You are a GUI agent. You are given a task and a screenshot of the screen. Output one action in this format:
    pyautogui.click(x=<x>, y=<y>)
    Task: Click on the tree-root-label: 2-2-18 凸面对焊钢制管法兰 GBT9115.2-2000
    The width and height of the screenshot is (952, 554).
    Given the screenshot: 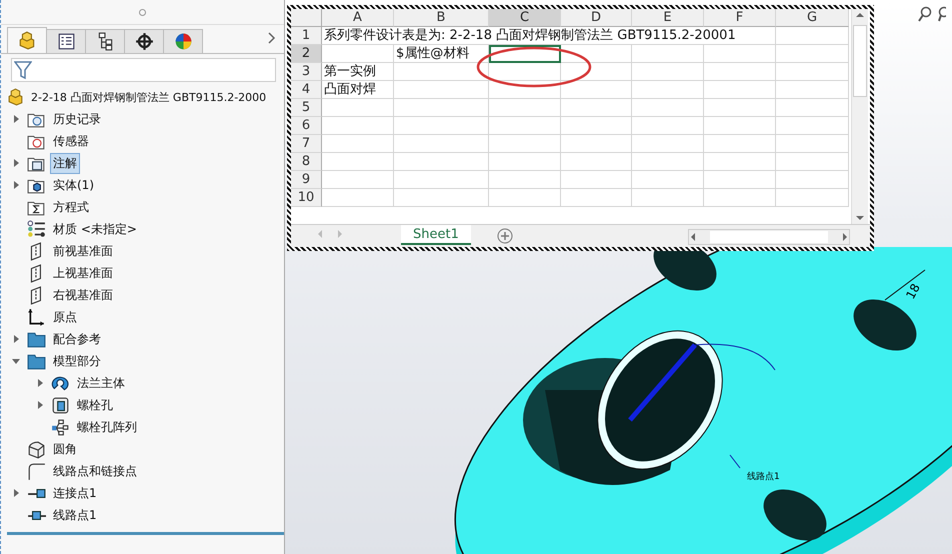 What is the action you would take?
    pyautogui.click(x=148, y=97)
    